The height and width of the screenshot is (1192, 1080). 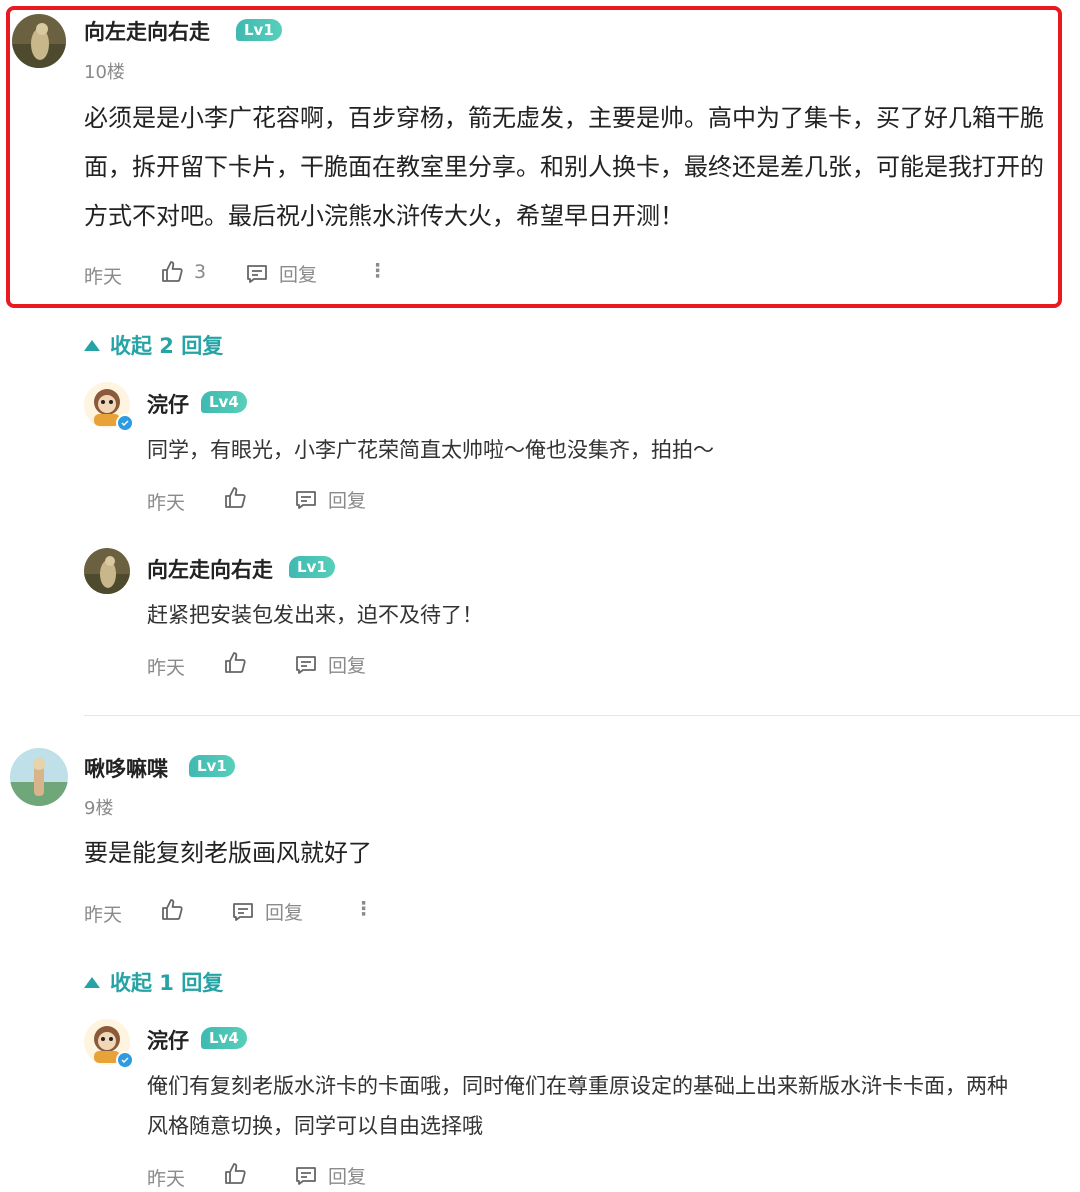 What do you see at coordinates (167, 983) in the screenshot?
I see `collapse-label: 收起 1 回复` at bounding box center [167, 983].